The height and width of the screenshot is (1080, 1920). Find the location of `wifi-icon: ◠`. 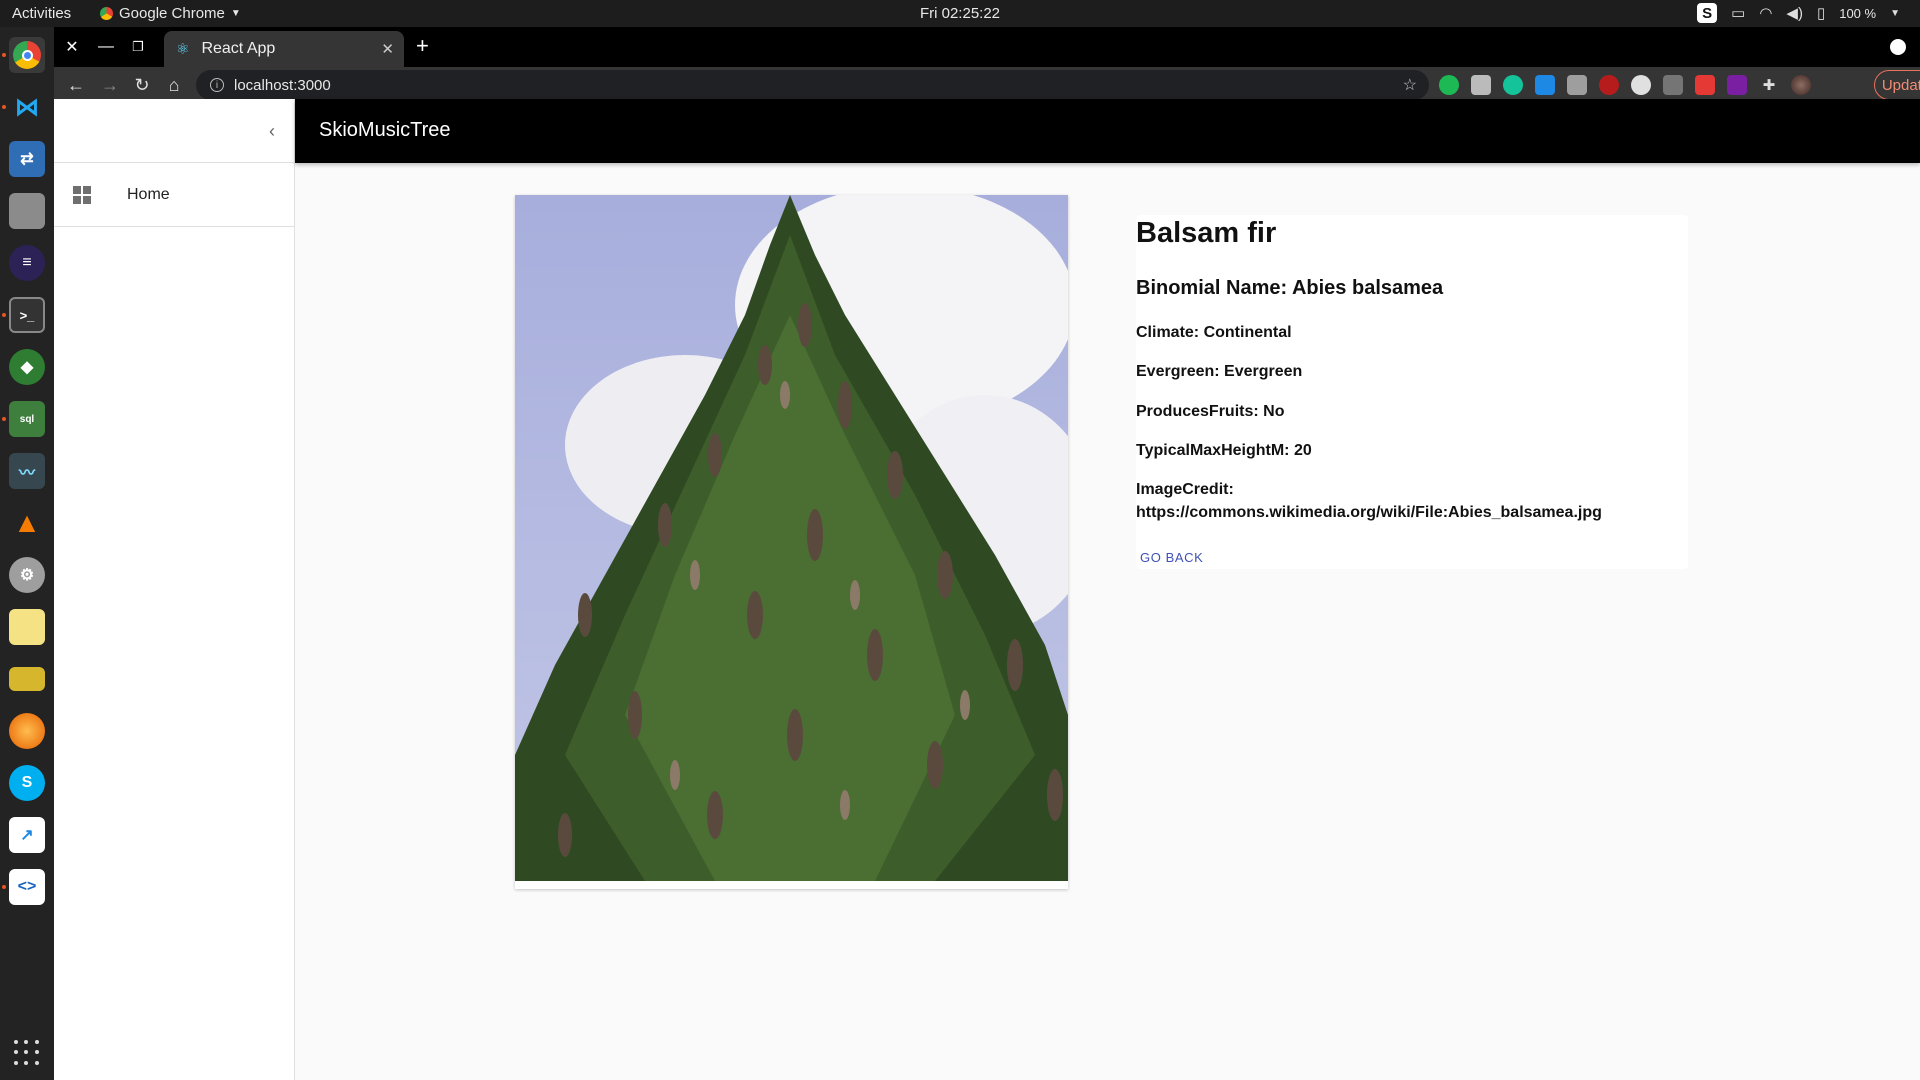

wifi-icon: ◠ is located at coordinates (1766, 13).